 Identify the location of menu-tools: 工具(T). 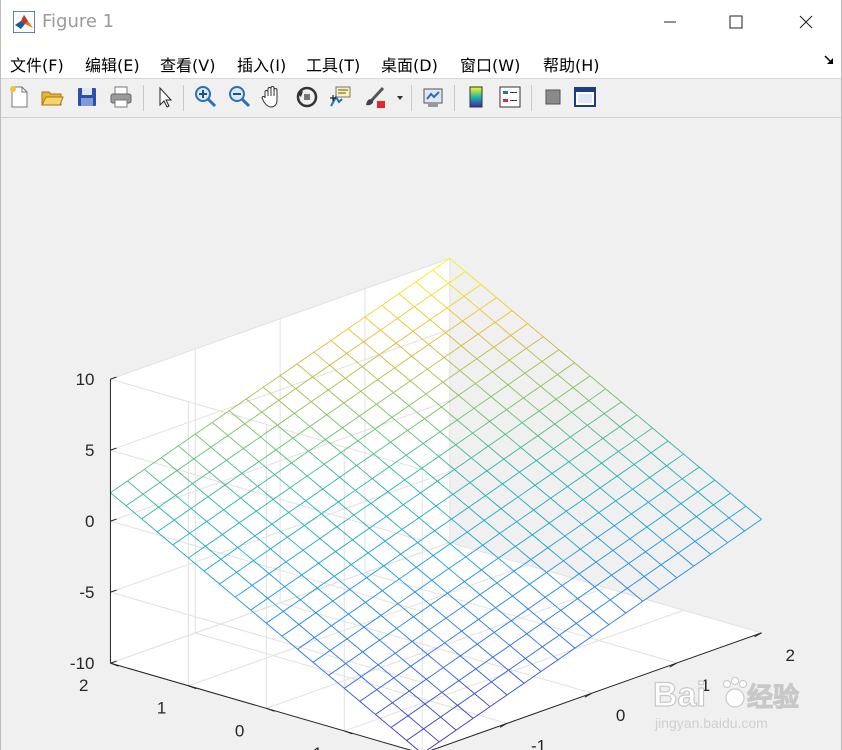
(333, 64).